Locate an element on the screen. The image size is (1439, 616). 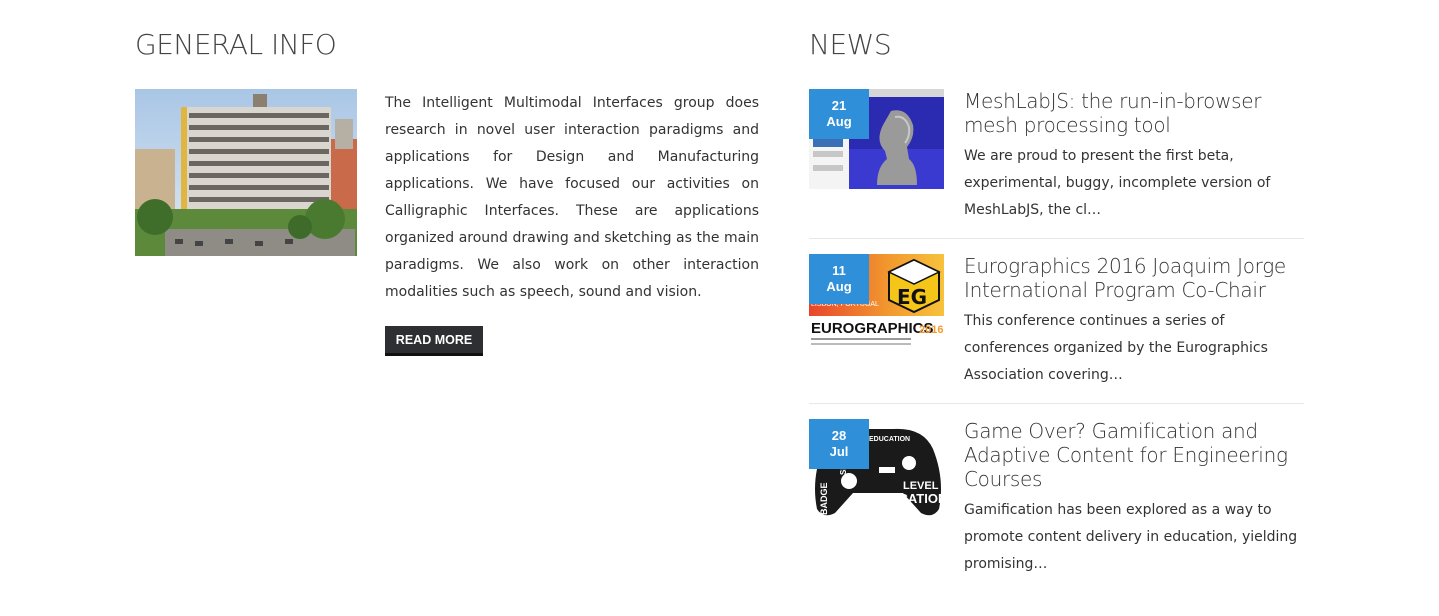
date-month: Jul is located at coordinates (839, 451).